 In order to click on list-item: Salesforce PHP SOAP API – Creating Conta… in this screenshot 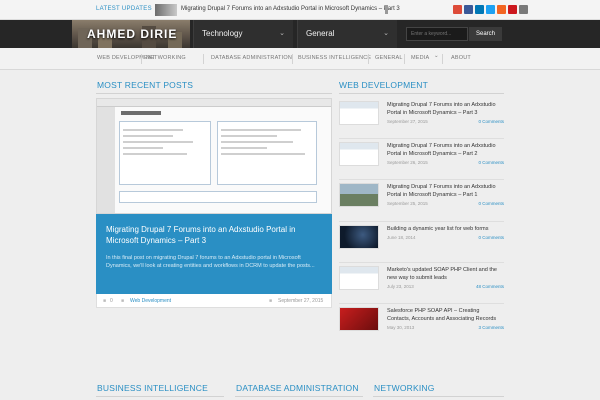, I will do `click(421, 325)`.